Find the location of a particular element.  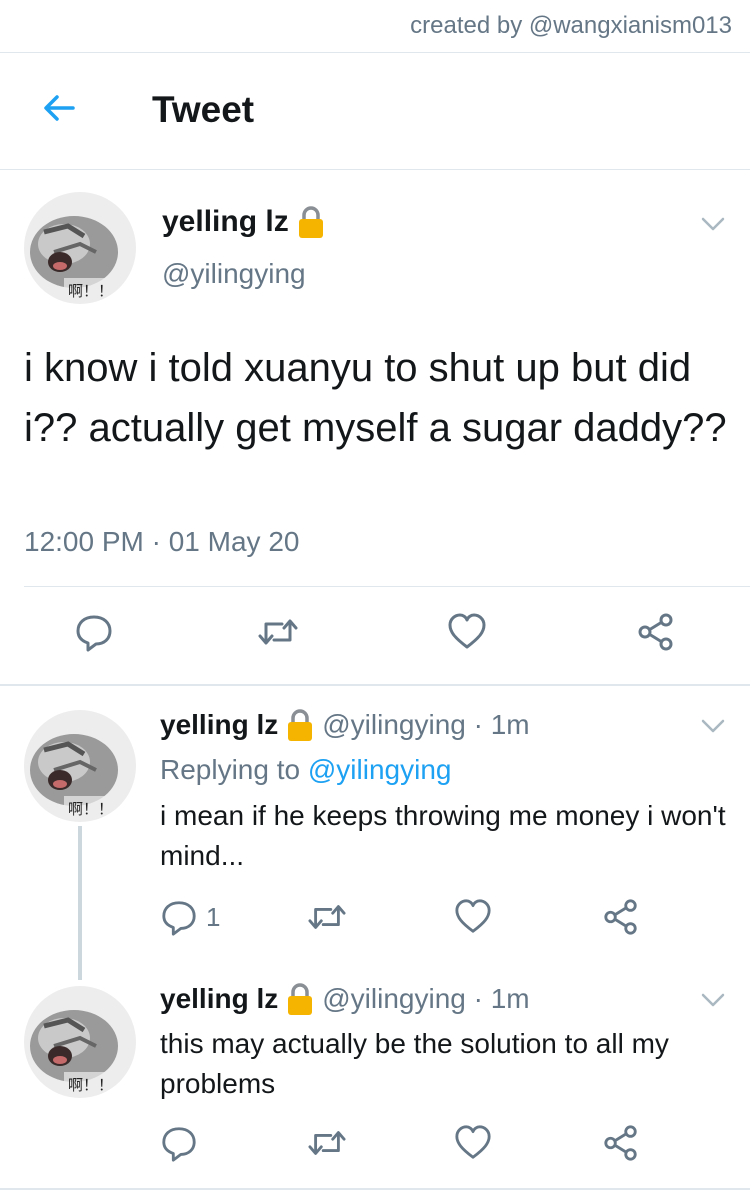

back-button is located at coordinates (59, 108).